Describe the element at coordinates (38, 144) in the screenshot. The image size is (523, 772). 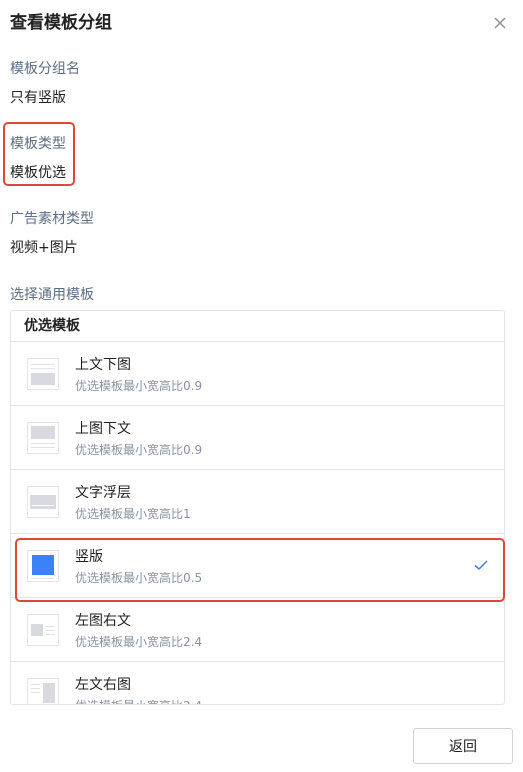
I see `template-type-label: 模板类型` at that location.